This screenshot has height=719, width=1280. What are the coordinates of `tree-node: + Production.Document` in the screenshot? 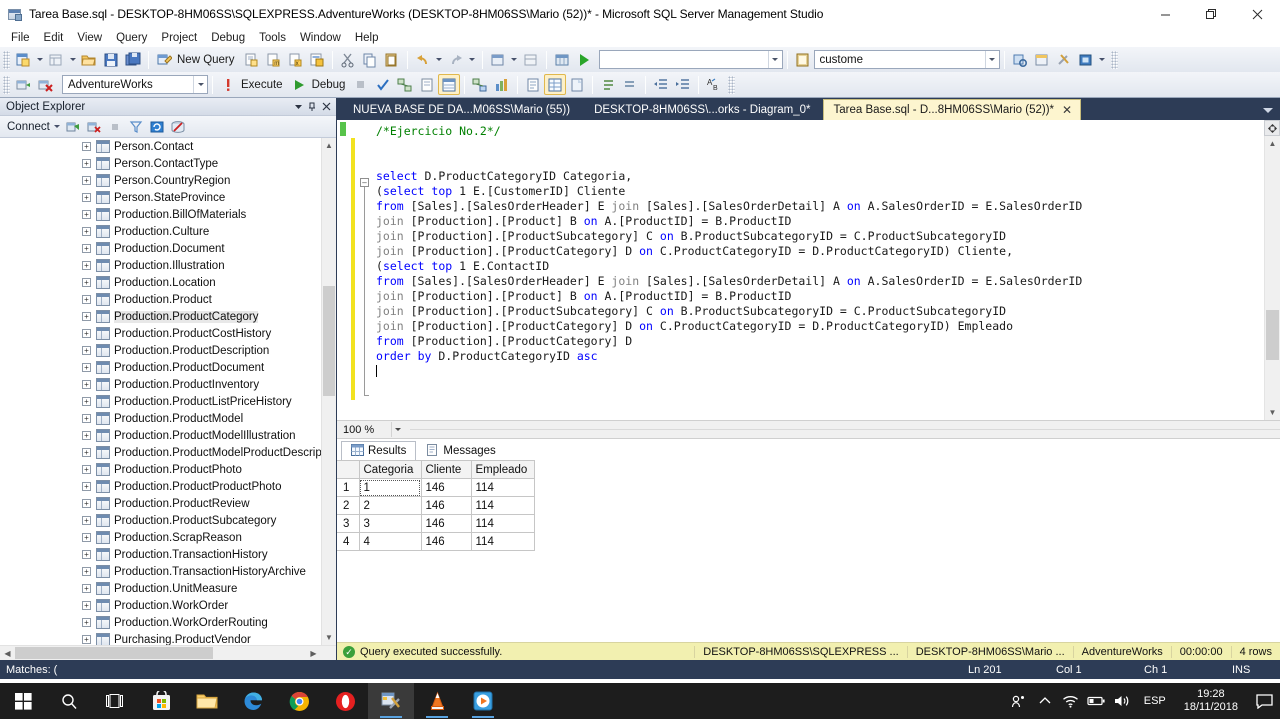 It's located at (168, 248).